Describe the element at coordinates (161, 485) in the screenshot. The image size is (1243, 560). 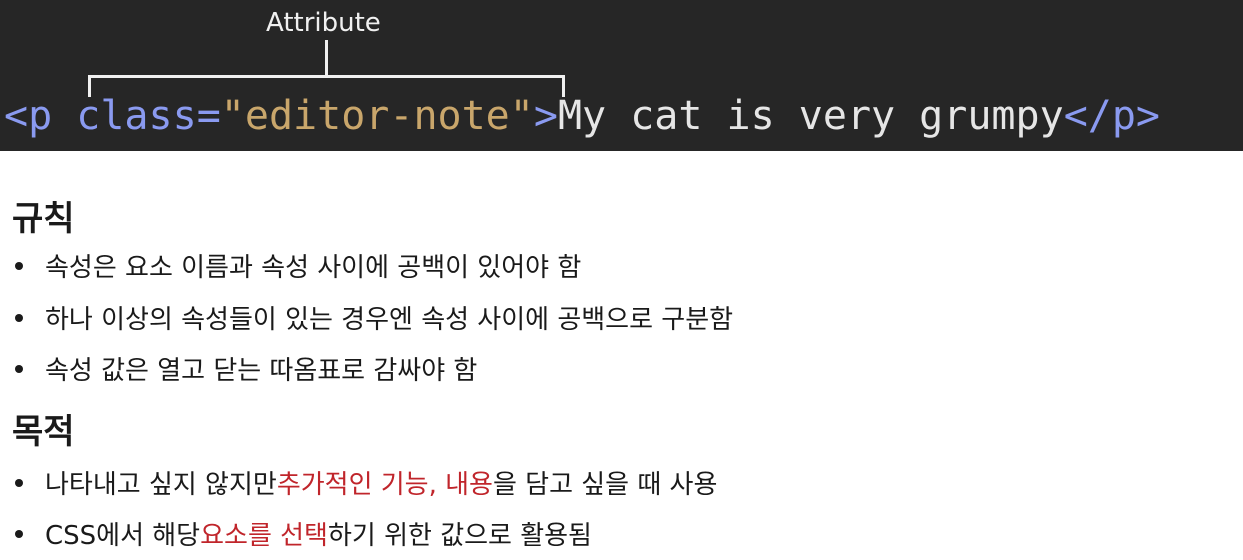
I see `purpose-item-text-before: 나타내고 싶지 않지만` at that location.